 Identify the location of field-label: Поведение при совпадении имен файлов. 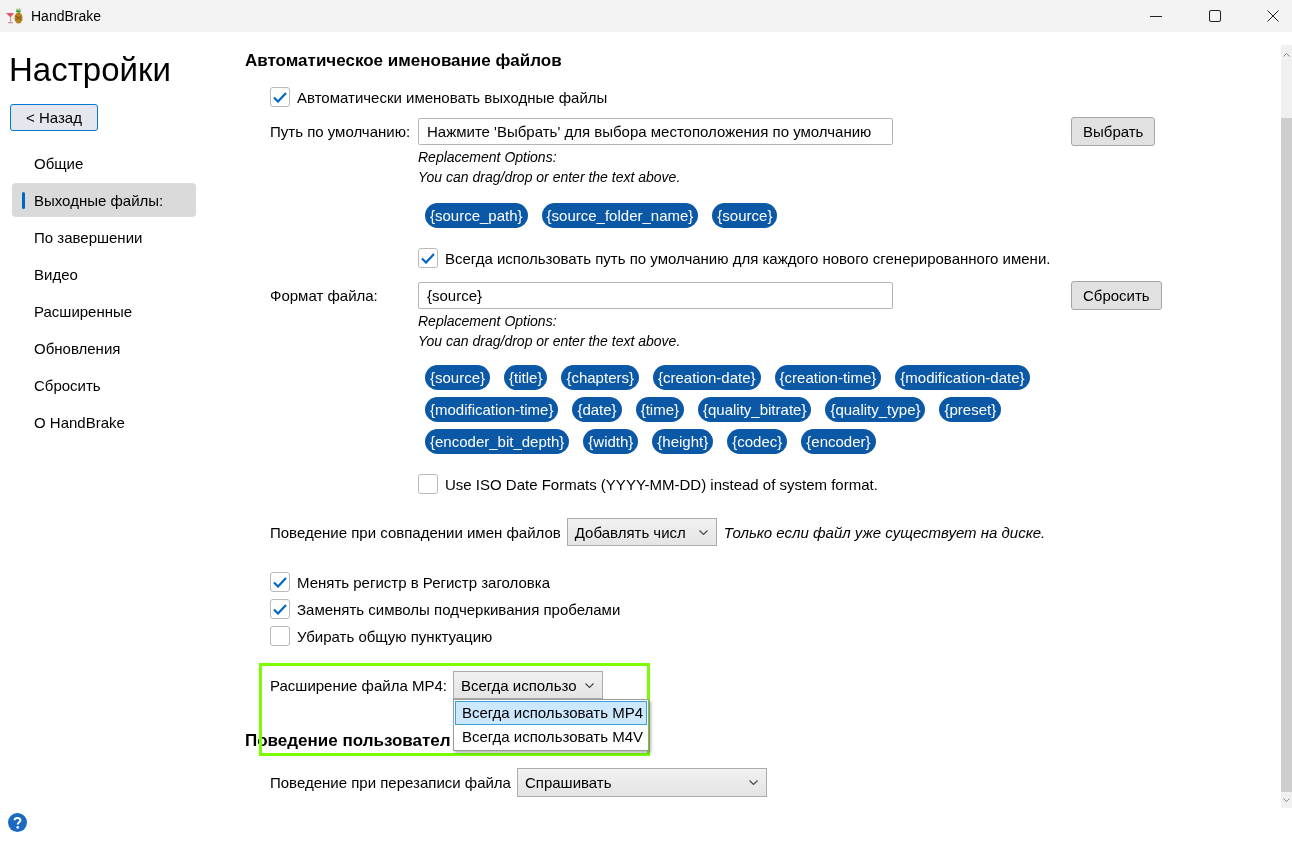
(415, 532).